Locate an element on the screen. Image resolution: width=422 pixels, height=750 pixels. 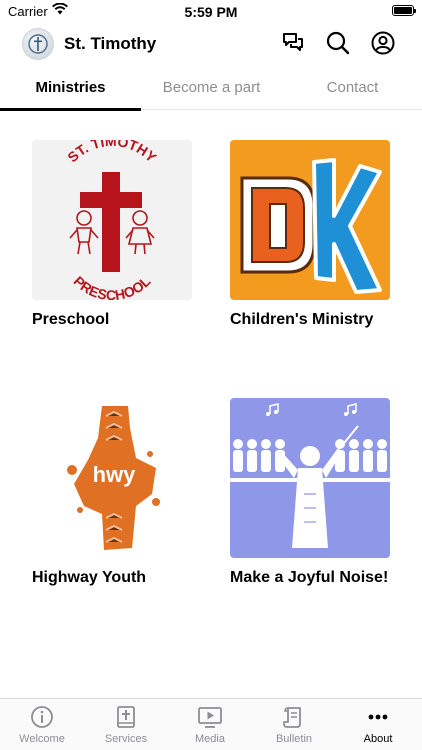
chat-icon is located at coordinates (293, 43).